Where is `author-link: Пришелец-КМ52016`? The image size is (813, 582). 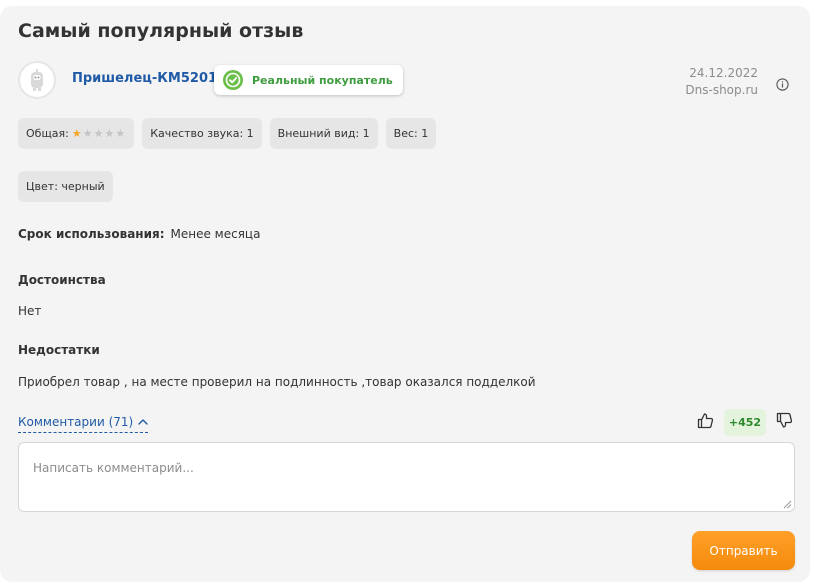
author-link: Пришелец-КМ52016 is located at coordinates (149, 78).